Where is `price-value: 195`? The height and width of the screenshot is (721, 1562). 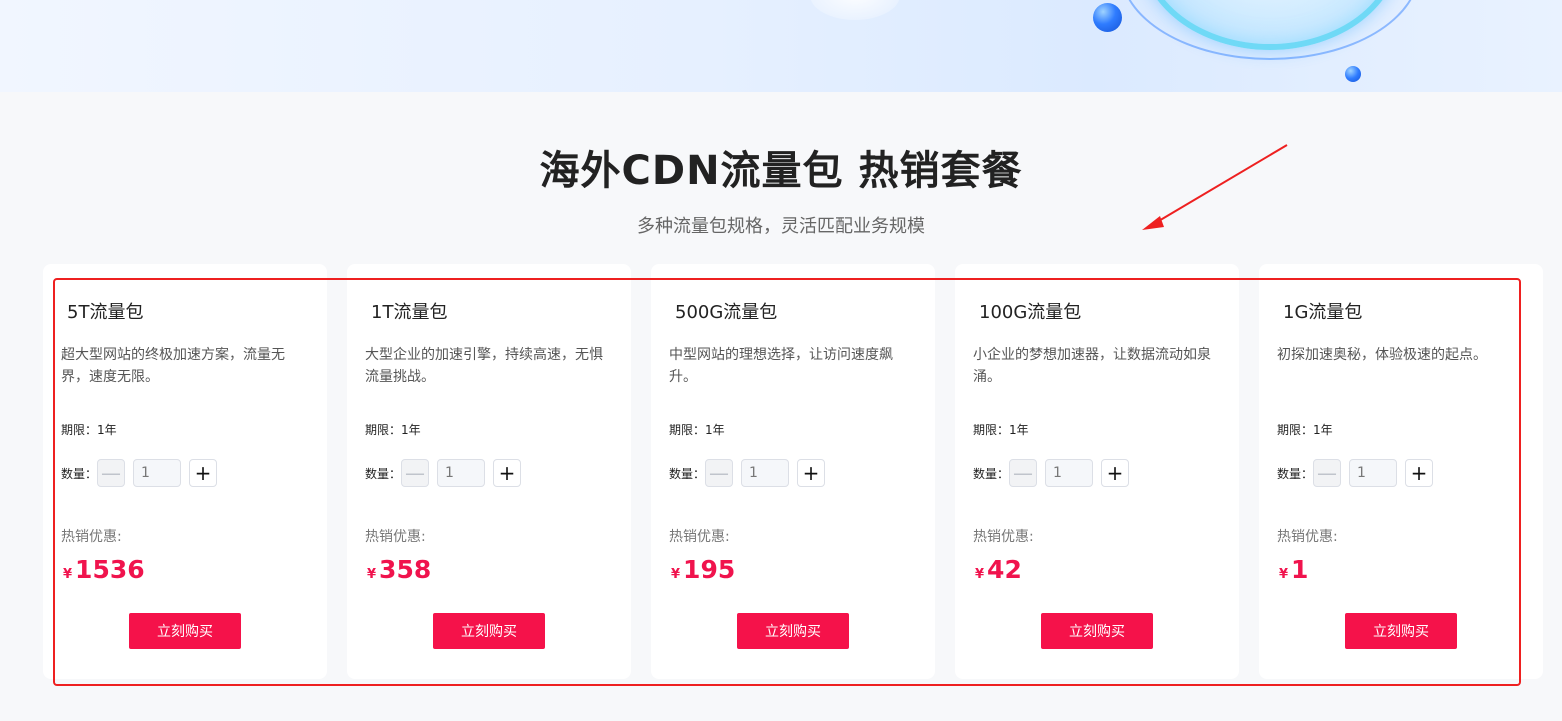
price-value: 195 is located at coordinates (709, 569).